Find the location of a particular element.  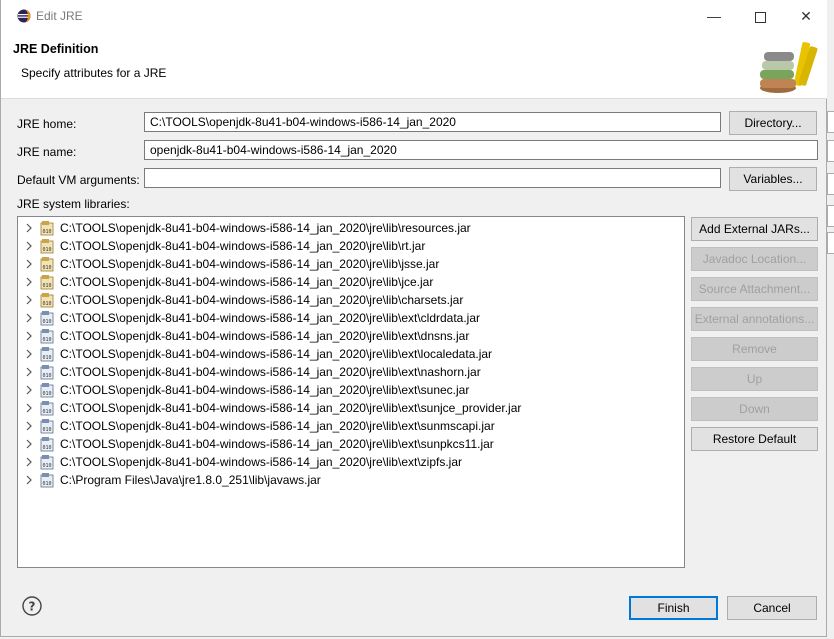

title-bar: Edit JRE — ✕ is located at coordinates (414, 16).